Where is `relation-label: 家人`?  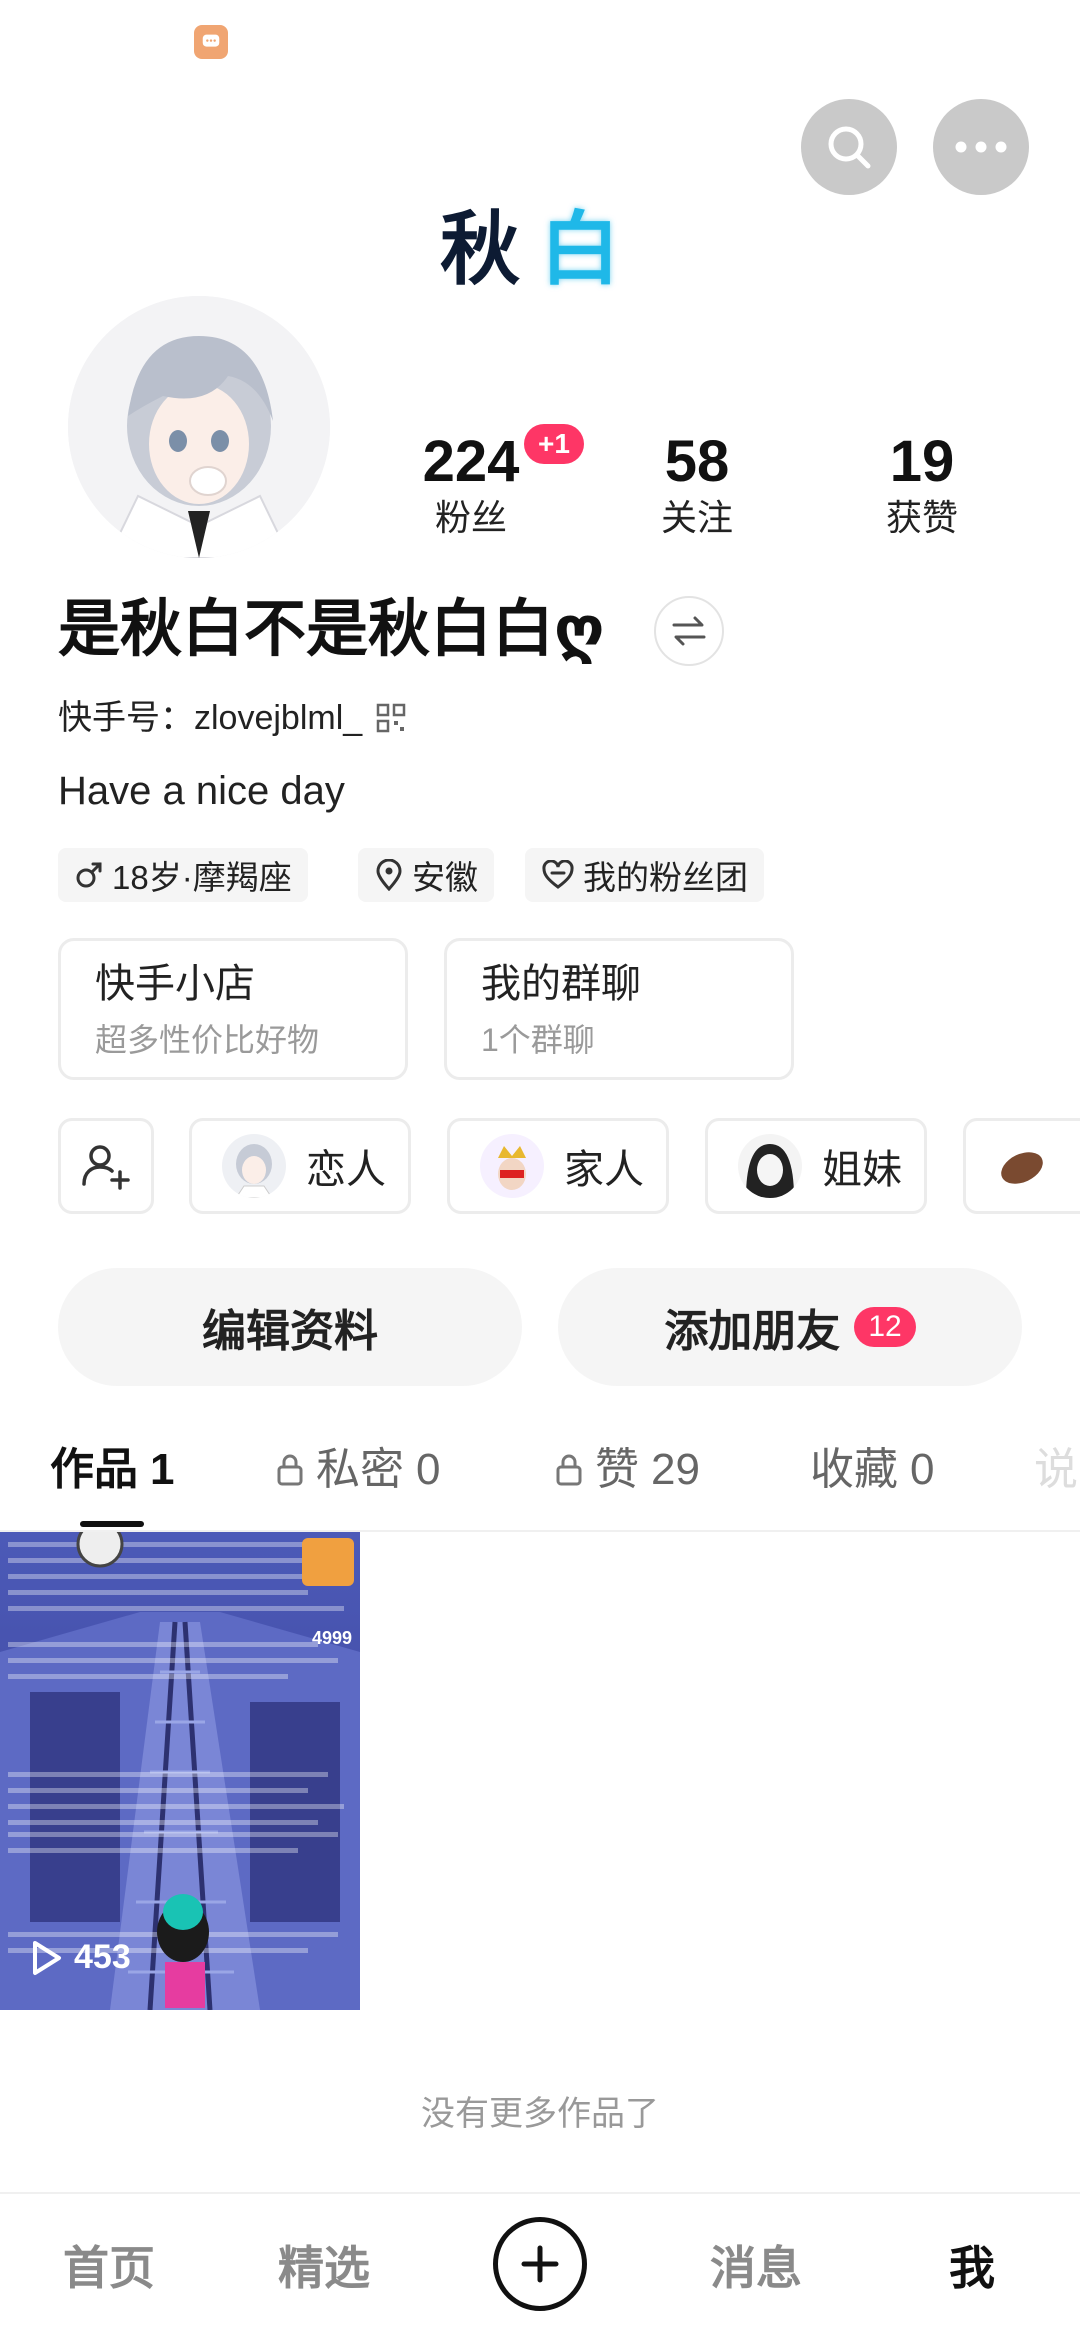
relation-label: 家人 is located at coordinates (604, 1170).